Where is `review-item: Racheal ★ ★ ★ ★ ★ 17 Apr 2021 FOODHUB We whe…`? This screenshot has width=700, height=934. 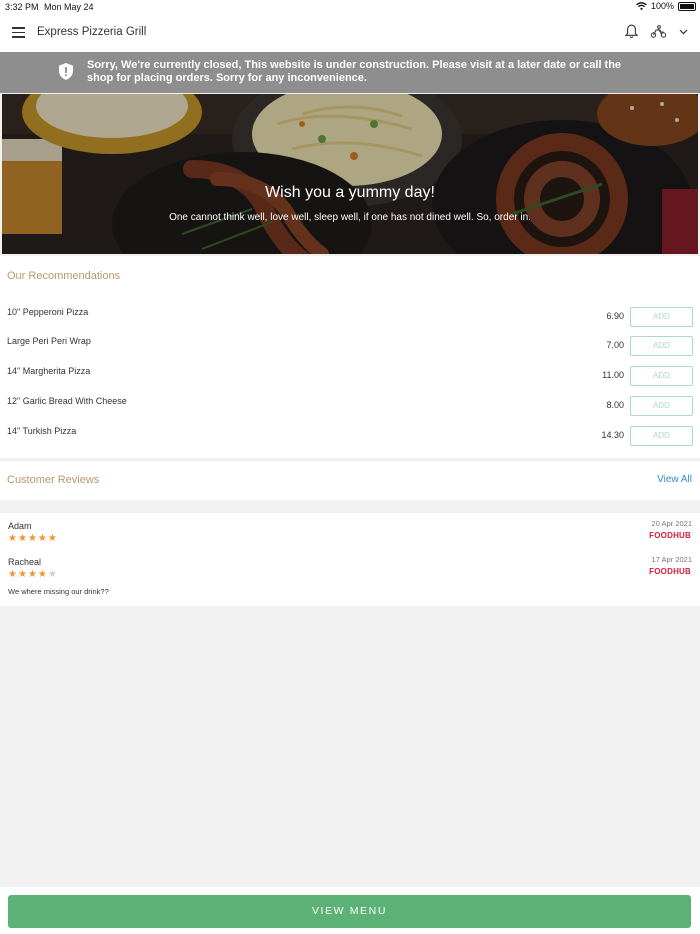 review-item: Racheal ★ ★ ★ ★ ★ 17 Apr 2021 FOODHUB We whe… is located at coordinates (350, 578).